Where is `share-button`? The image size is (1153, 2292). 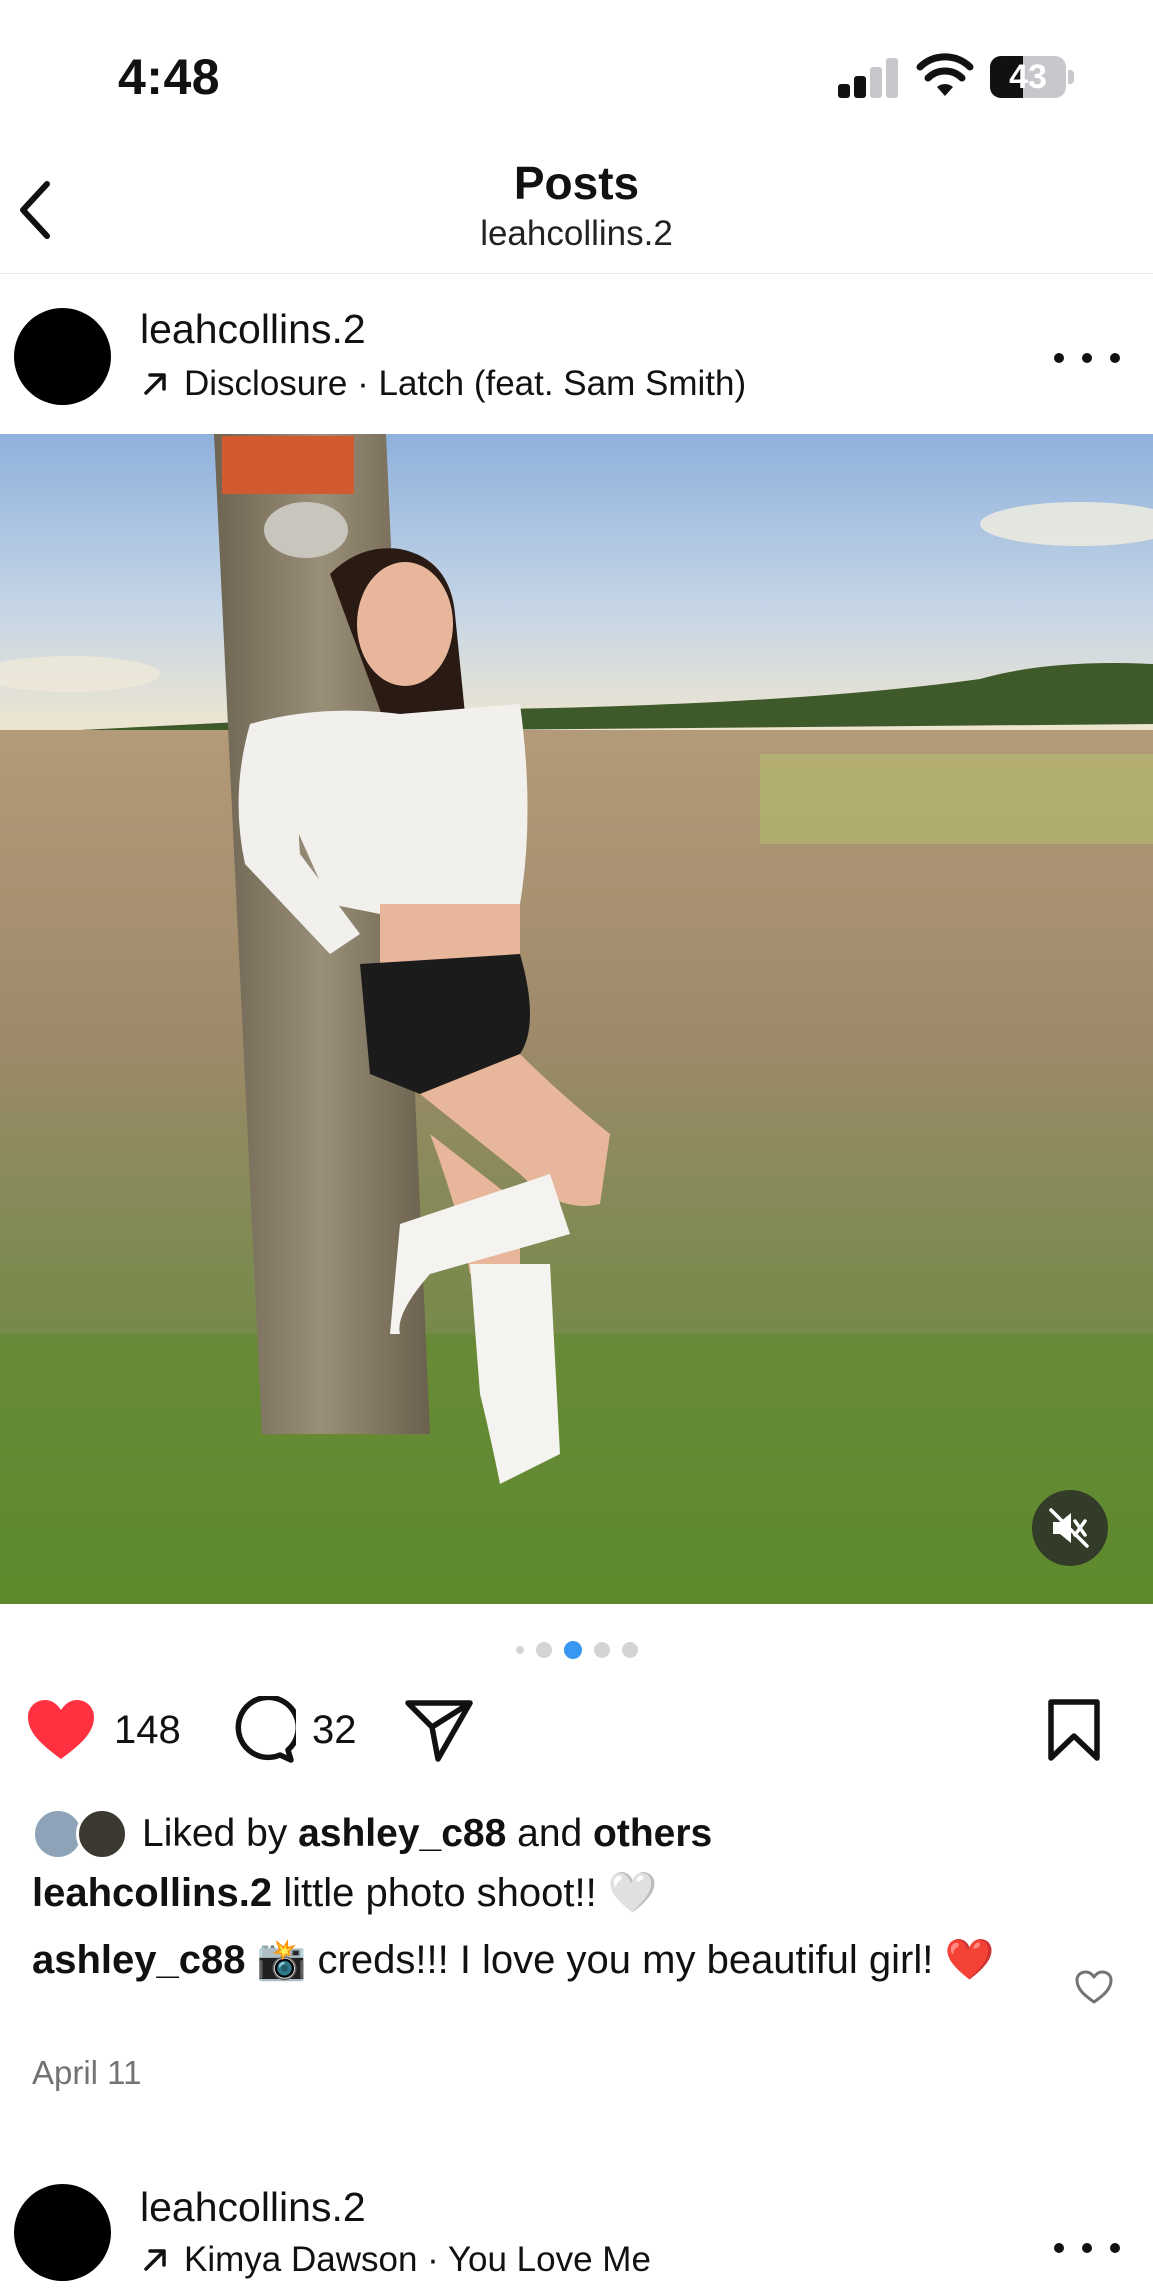 share-button is located at coordinates (439, 1730).